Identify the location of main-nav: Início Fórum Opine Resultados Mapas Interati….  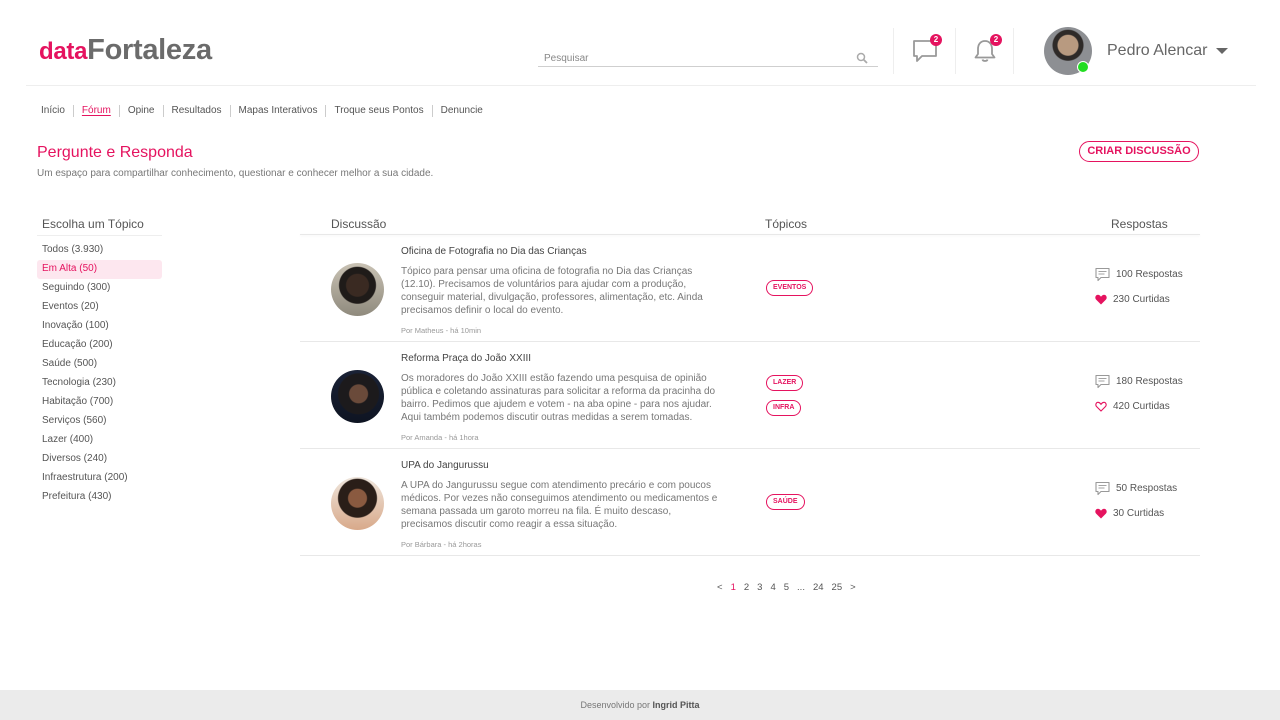
(266, 111).